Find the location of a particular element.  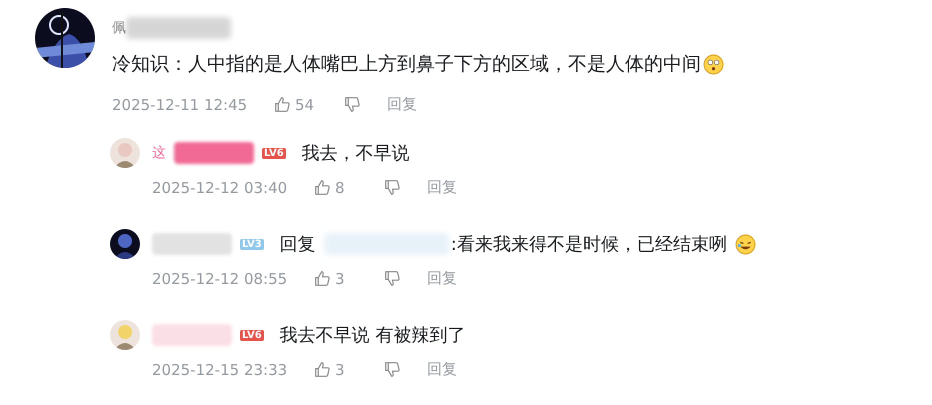

like-button: 54 is located at coordinates (309, 105).